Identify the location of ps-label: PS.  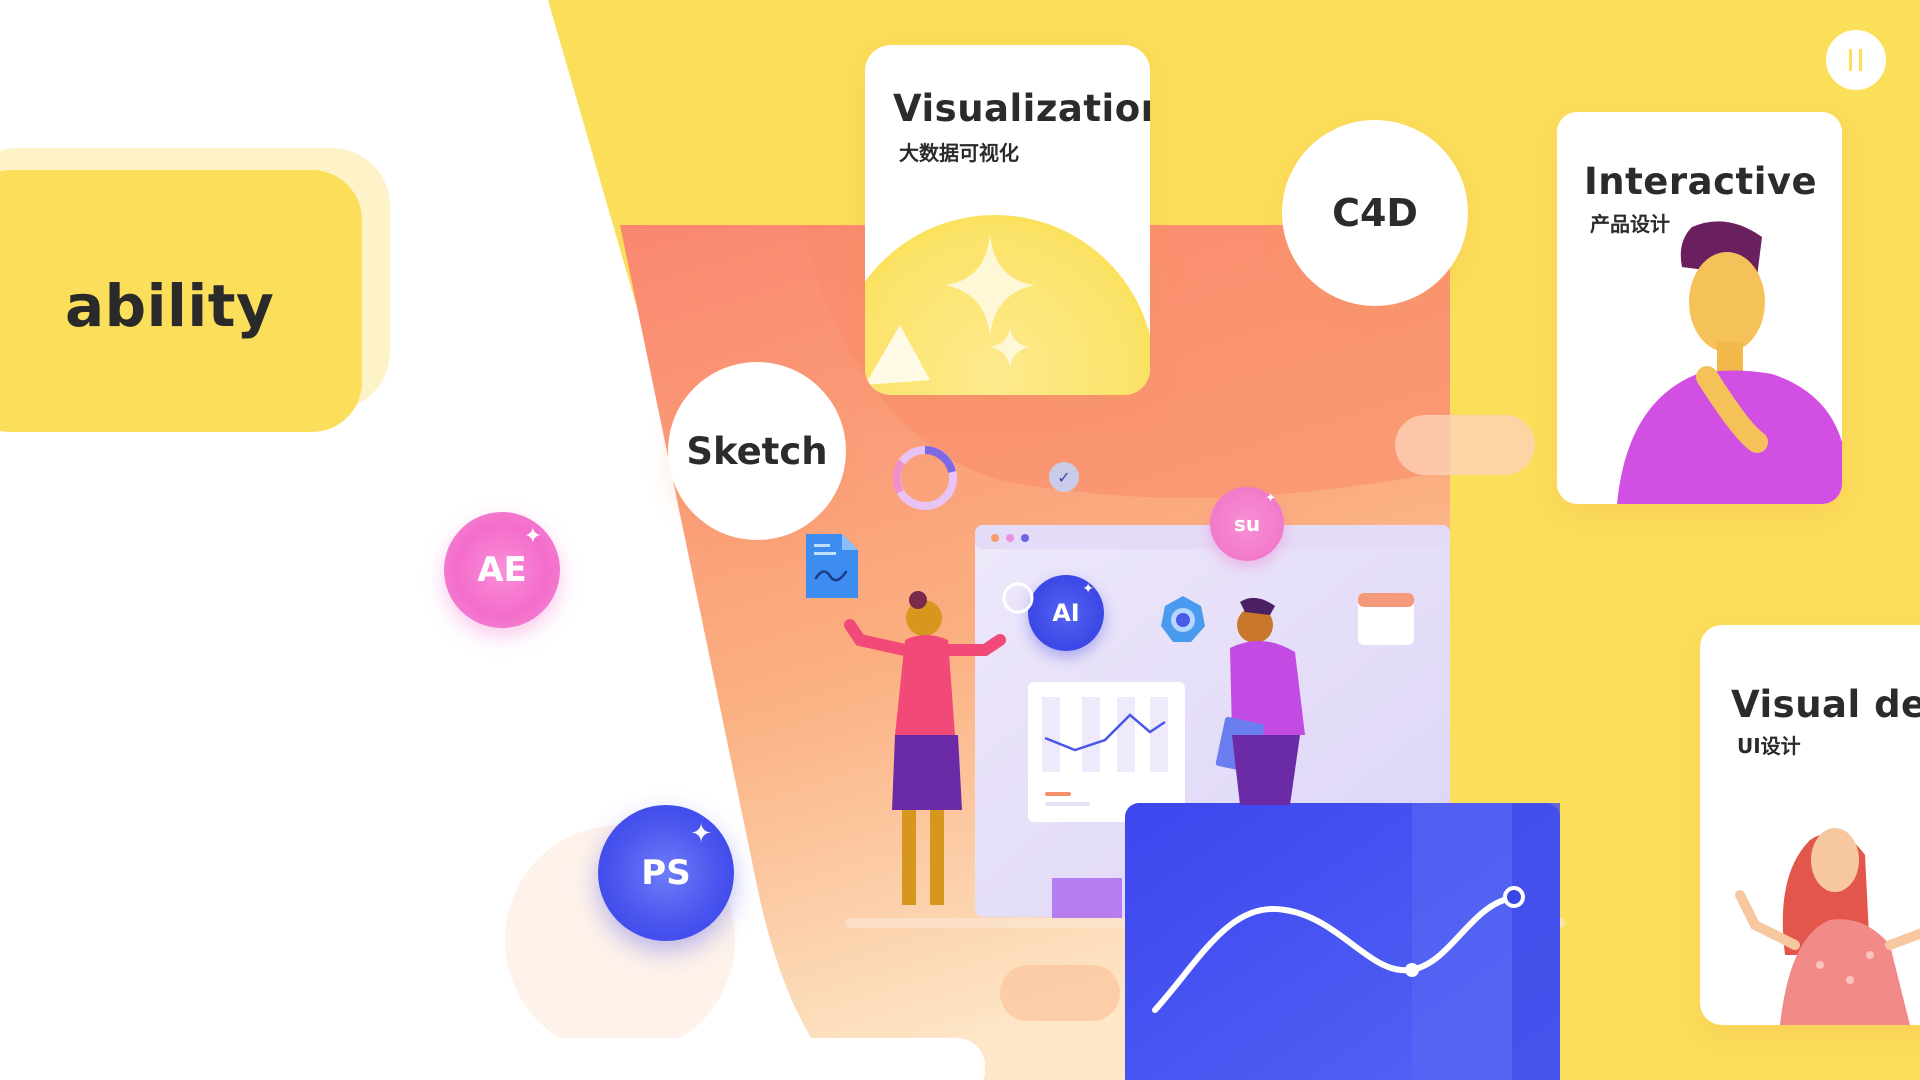
(666, 873).